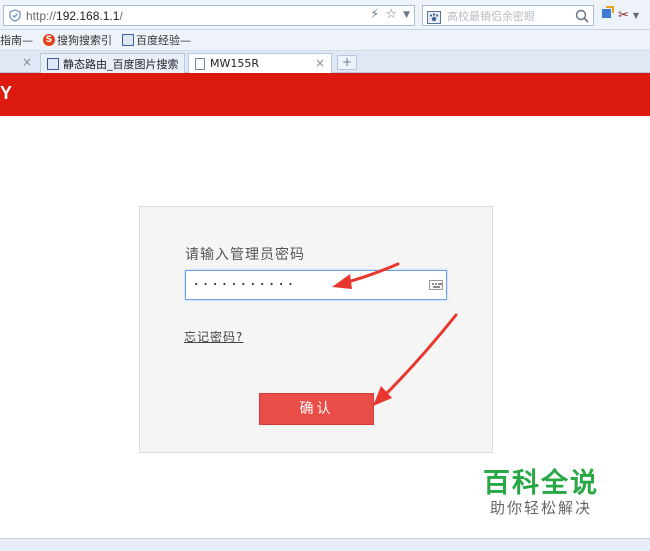 The width and height of the screenshot is (650, 551). Describe the element at coordinates (245, 255) in the screenshot. I see `password-prompt: 请输入管理员密码` at that location.